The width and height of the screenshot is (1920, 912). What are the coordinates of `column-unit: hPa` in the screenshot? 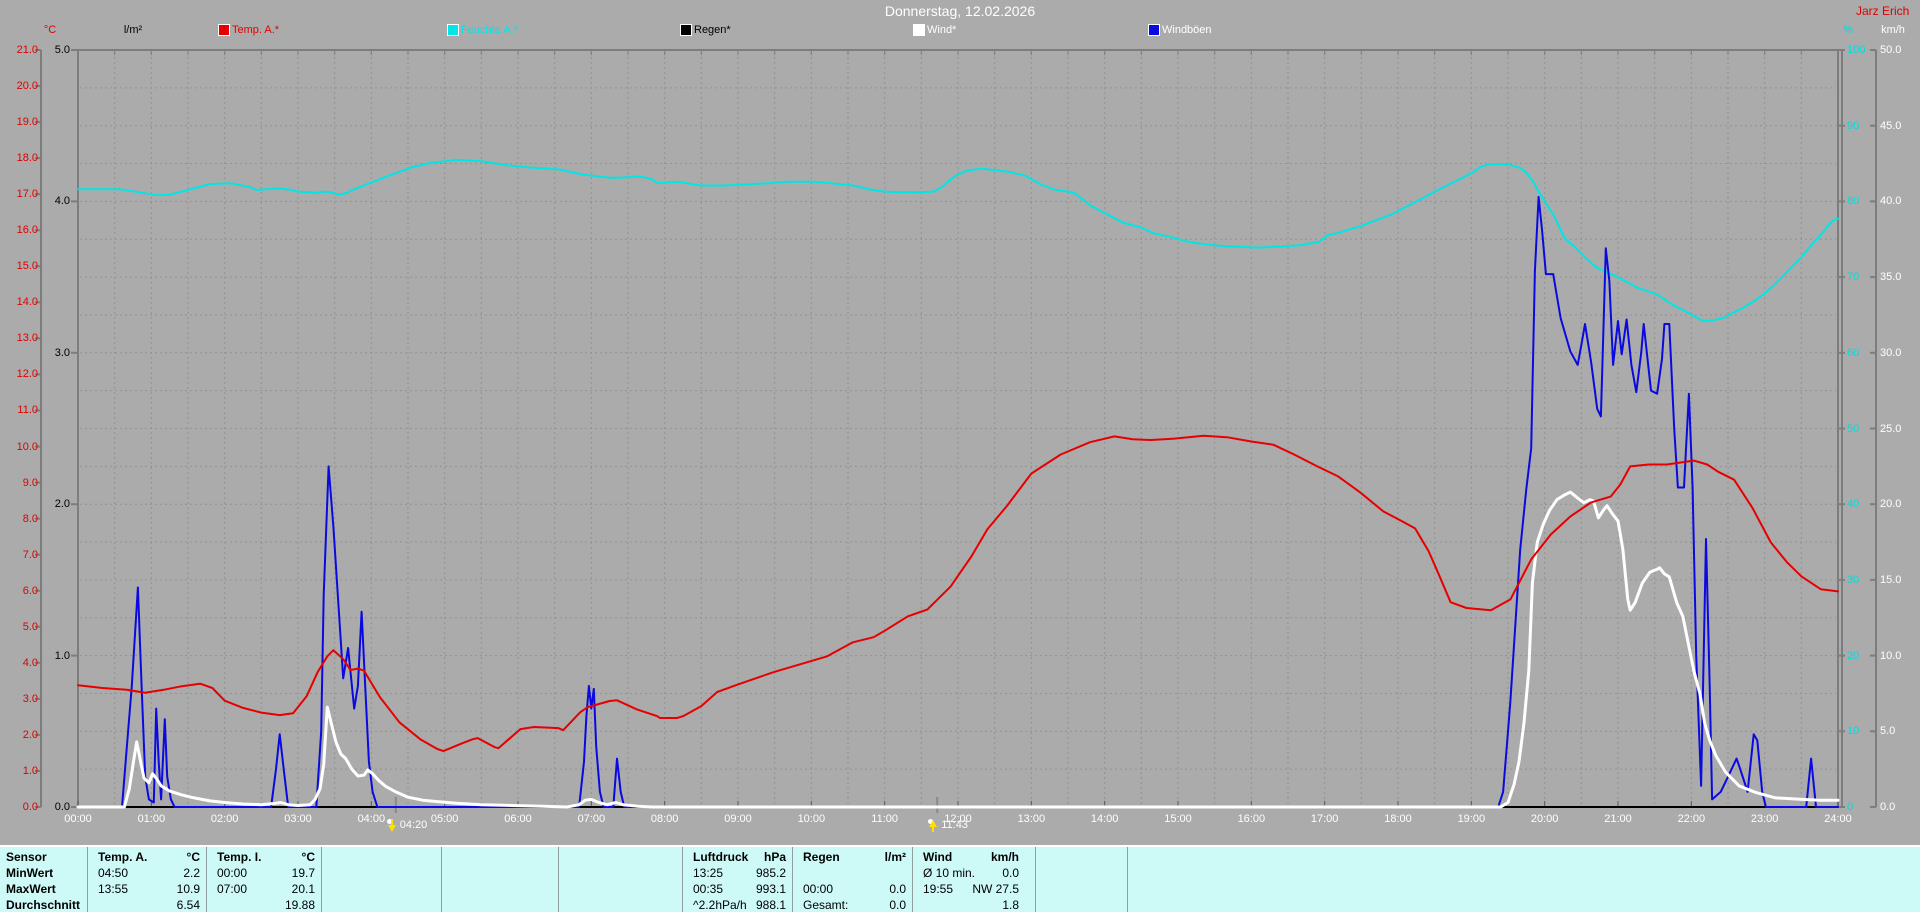 It's located at (774, 857).